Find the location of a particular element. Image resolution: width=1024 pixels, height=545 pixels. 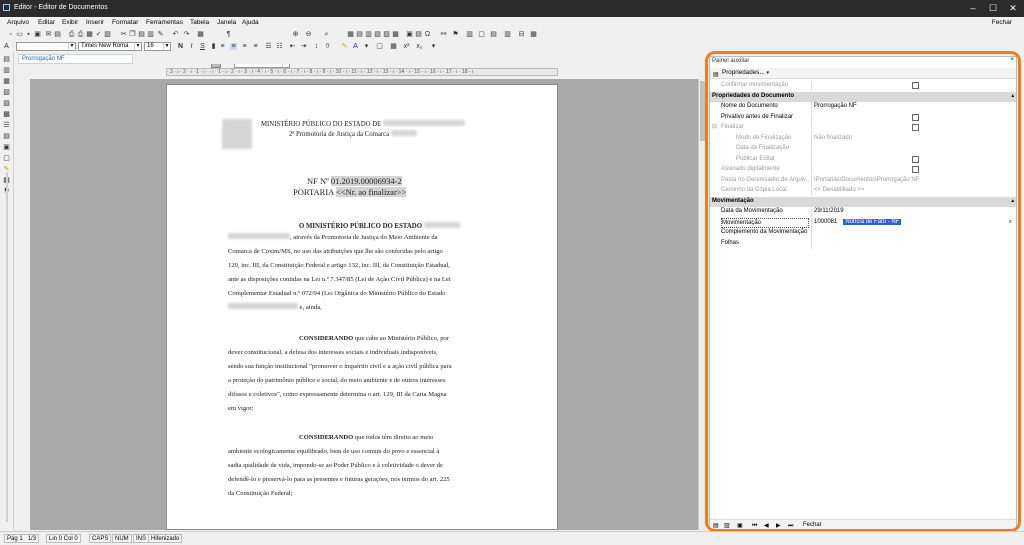

thesaurus-icon: ▧ is located at coordinates (107, 34).